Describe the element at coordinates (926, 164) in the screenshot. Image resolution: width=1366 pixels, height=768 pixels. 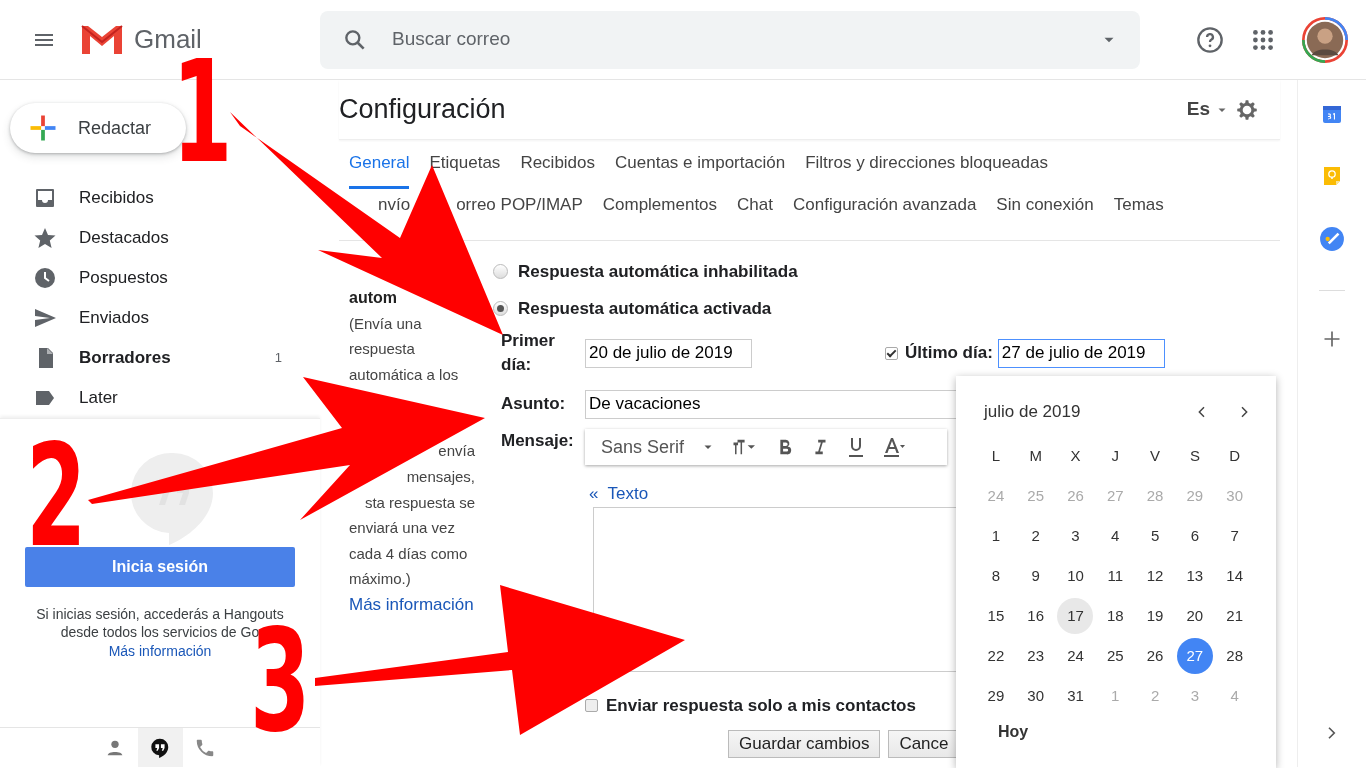
I see `settings-tab: Filtros y direcciones bloqueadas` at that location.